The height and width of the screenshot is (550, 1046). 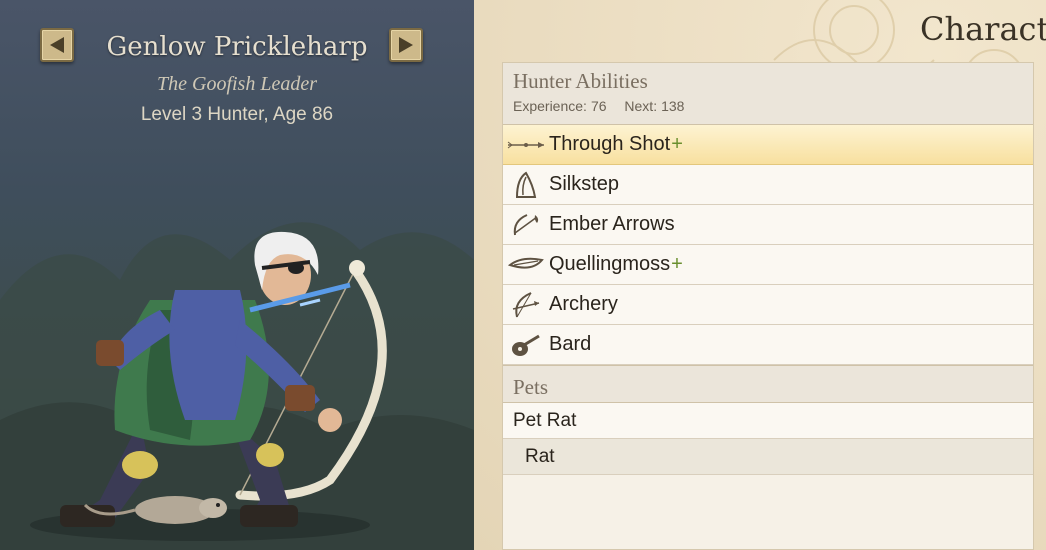 What do you see at coordinates (768, 384) in the screenshot?
I see `pets-header: Pets` at bounding box center [768, 384].